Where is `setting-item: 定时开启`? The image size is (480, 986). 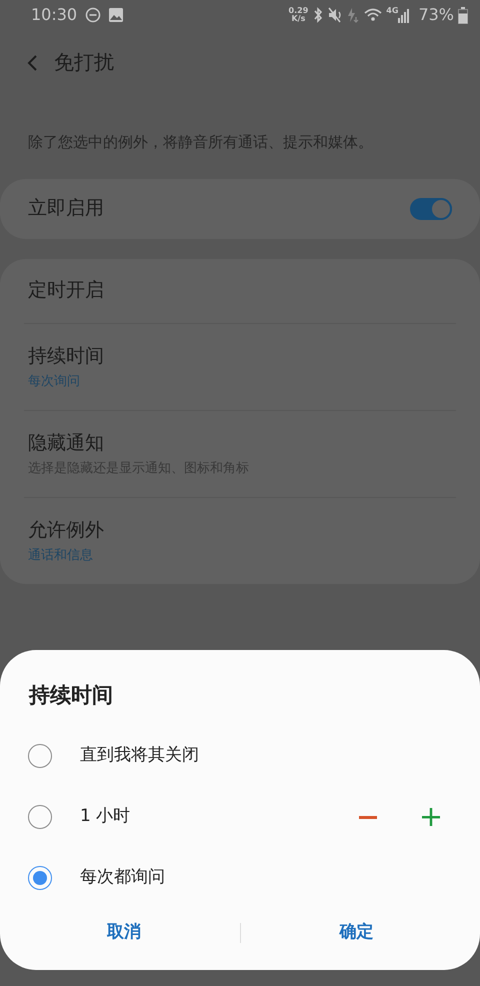 setting-item: 定时开启 is located at coordinates (240, 290).